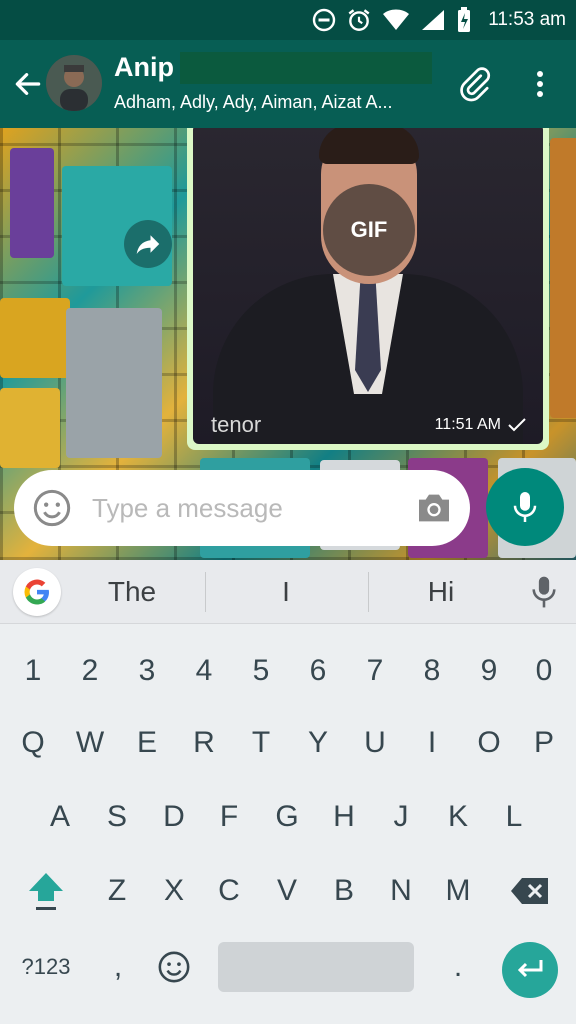  Describe the element at coordinates (28, 84) in the screenshot. I see `back-arrow-icon` at that location.